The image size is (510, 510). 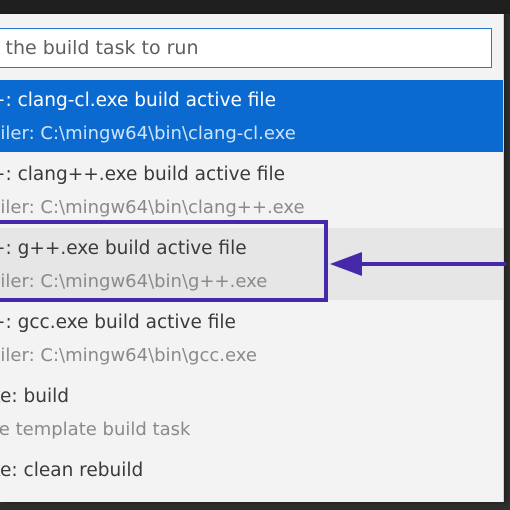 I want to click on annotation-arrow-line, so click(x=433, y=264).